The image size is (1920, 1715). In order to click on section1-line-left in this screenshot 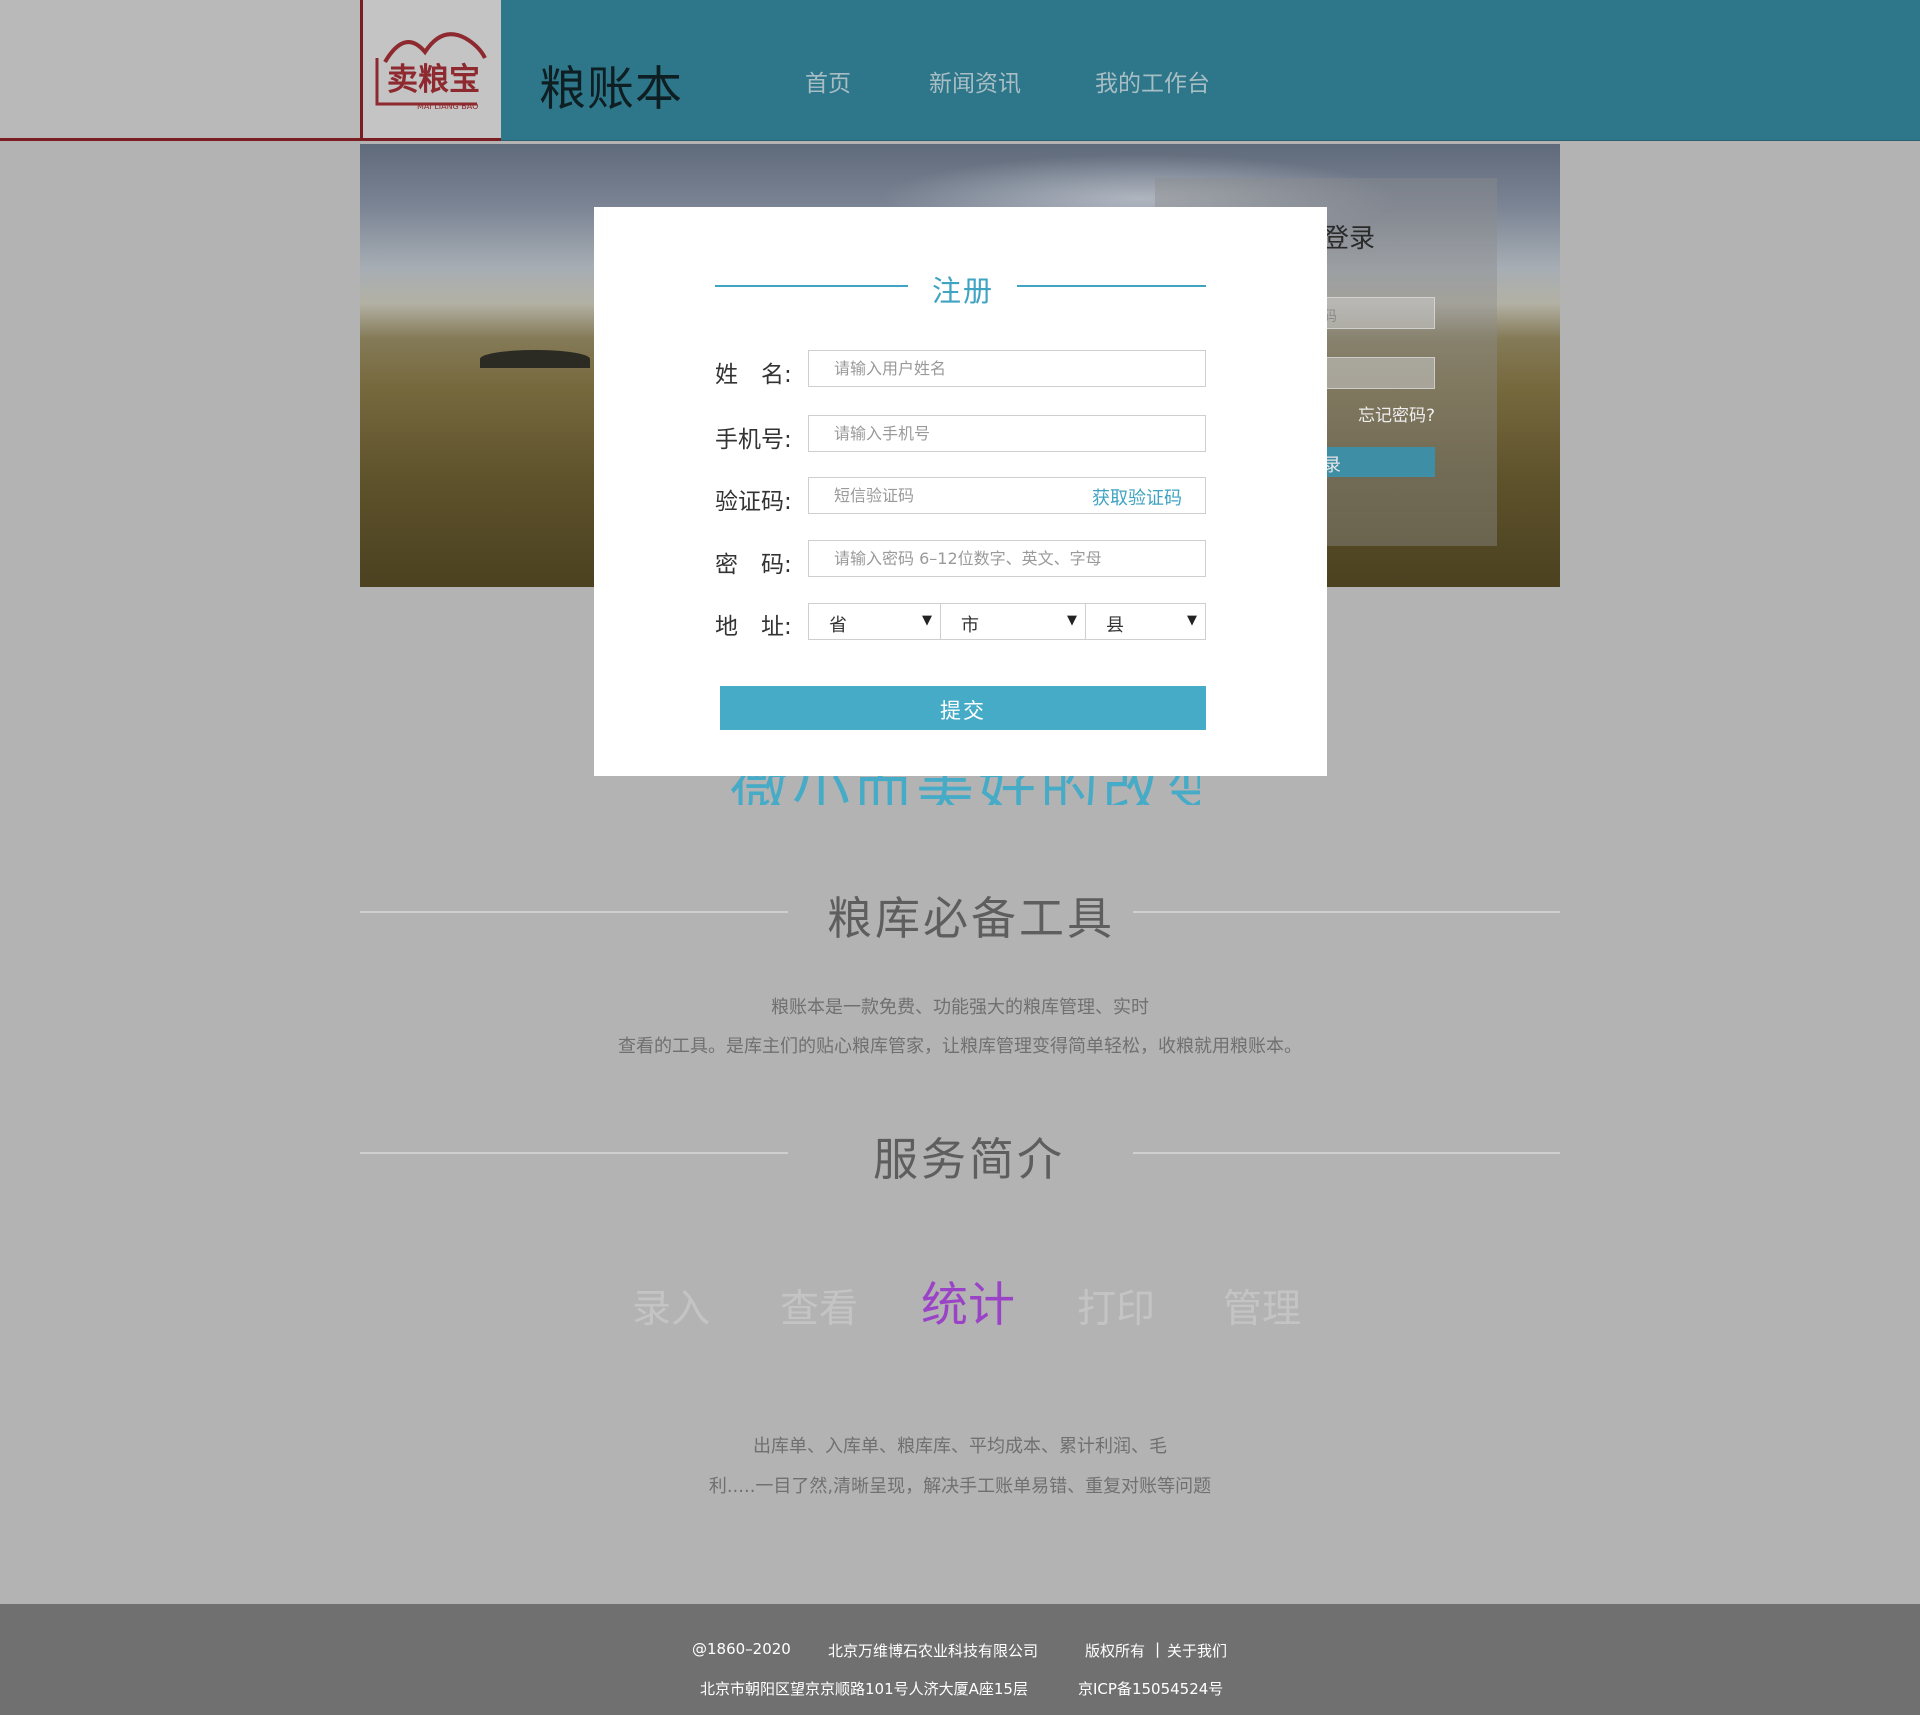, I will do `click(574, 912)`.